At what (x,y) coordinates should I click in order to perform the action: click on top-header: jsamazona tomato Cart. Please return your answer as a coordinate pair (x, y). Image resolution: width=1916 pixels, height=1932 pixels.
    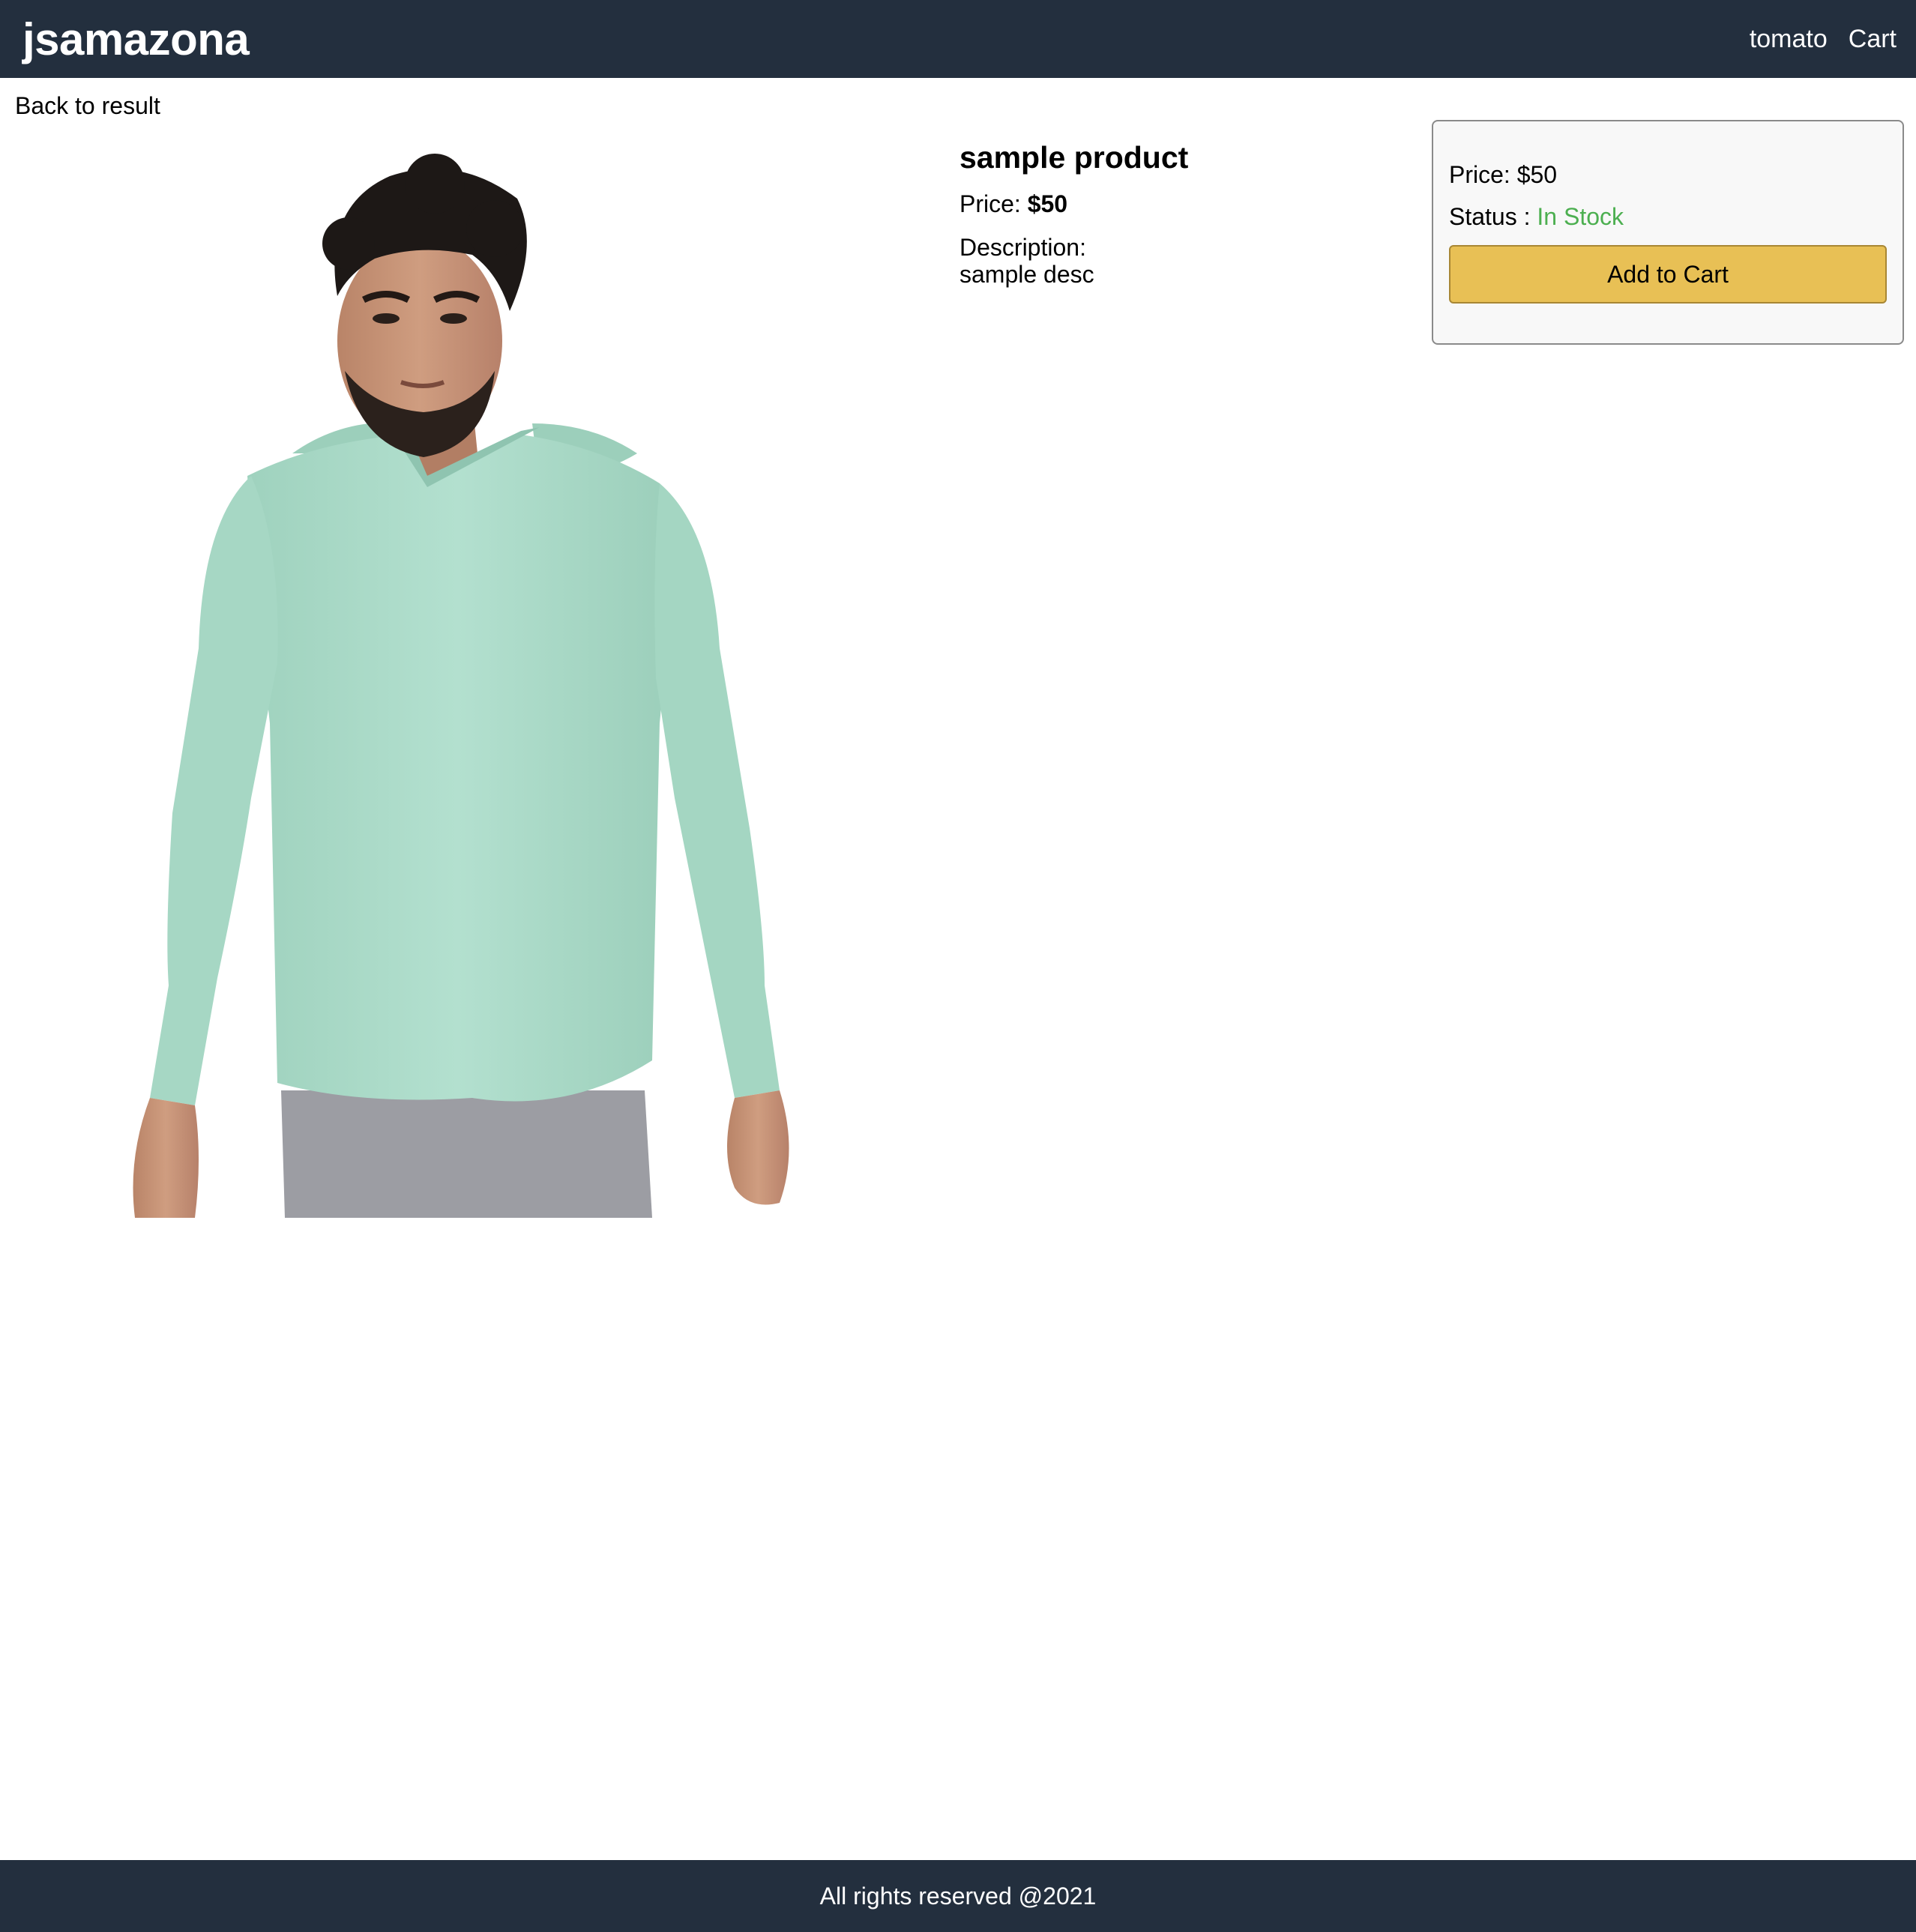
    Looking at the image, I should click on (958, 39).